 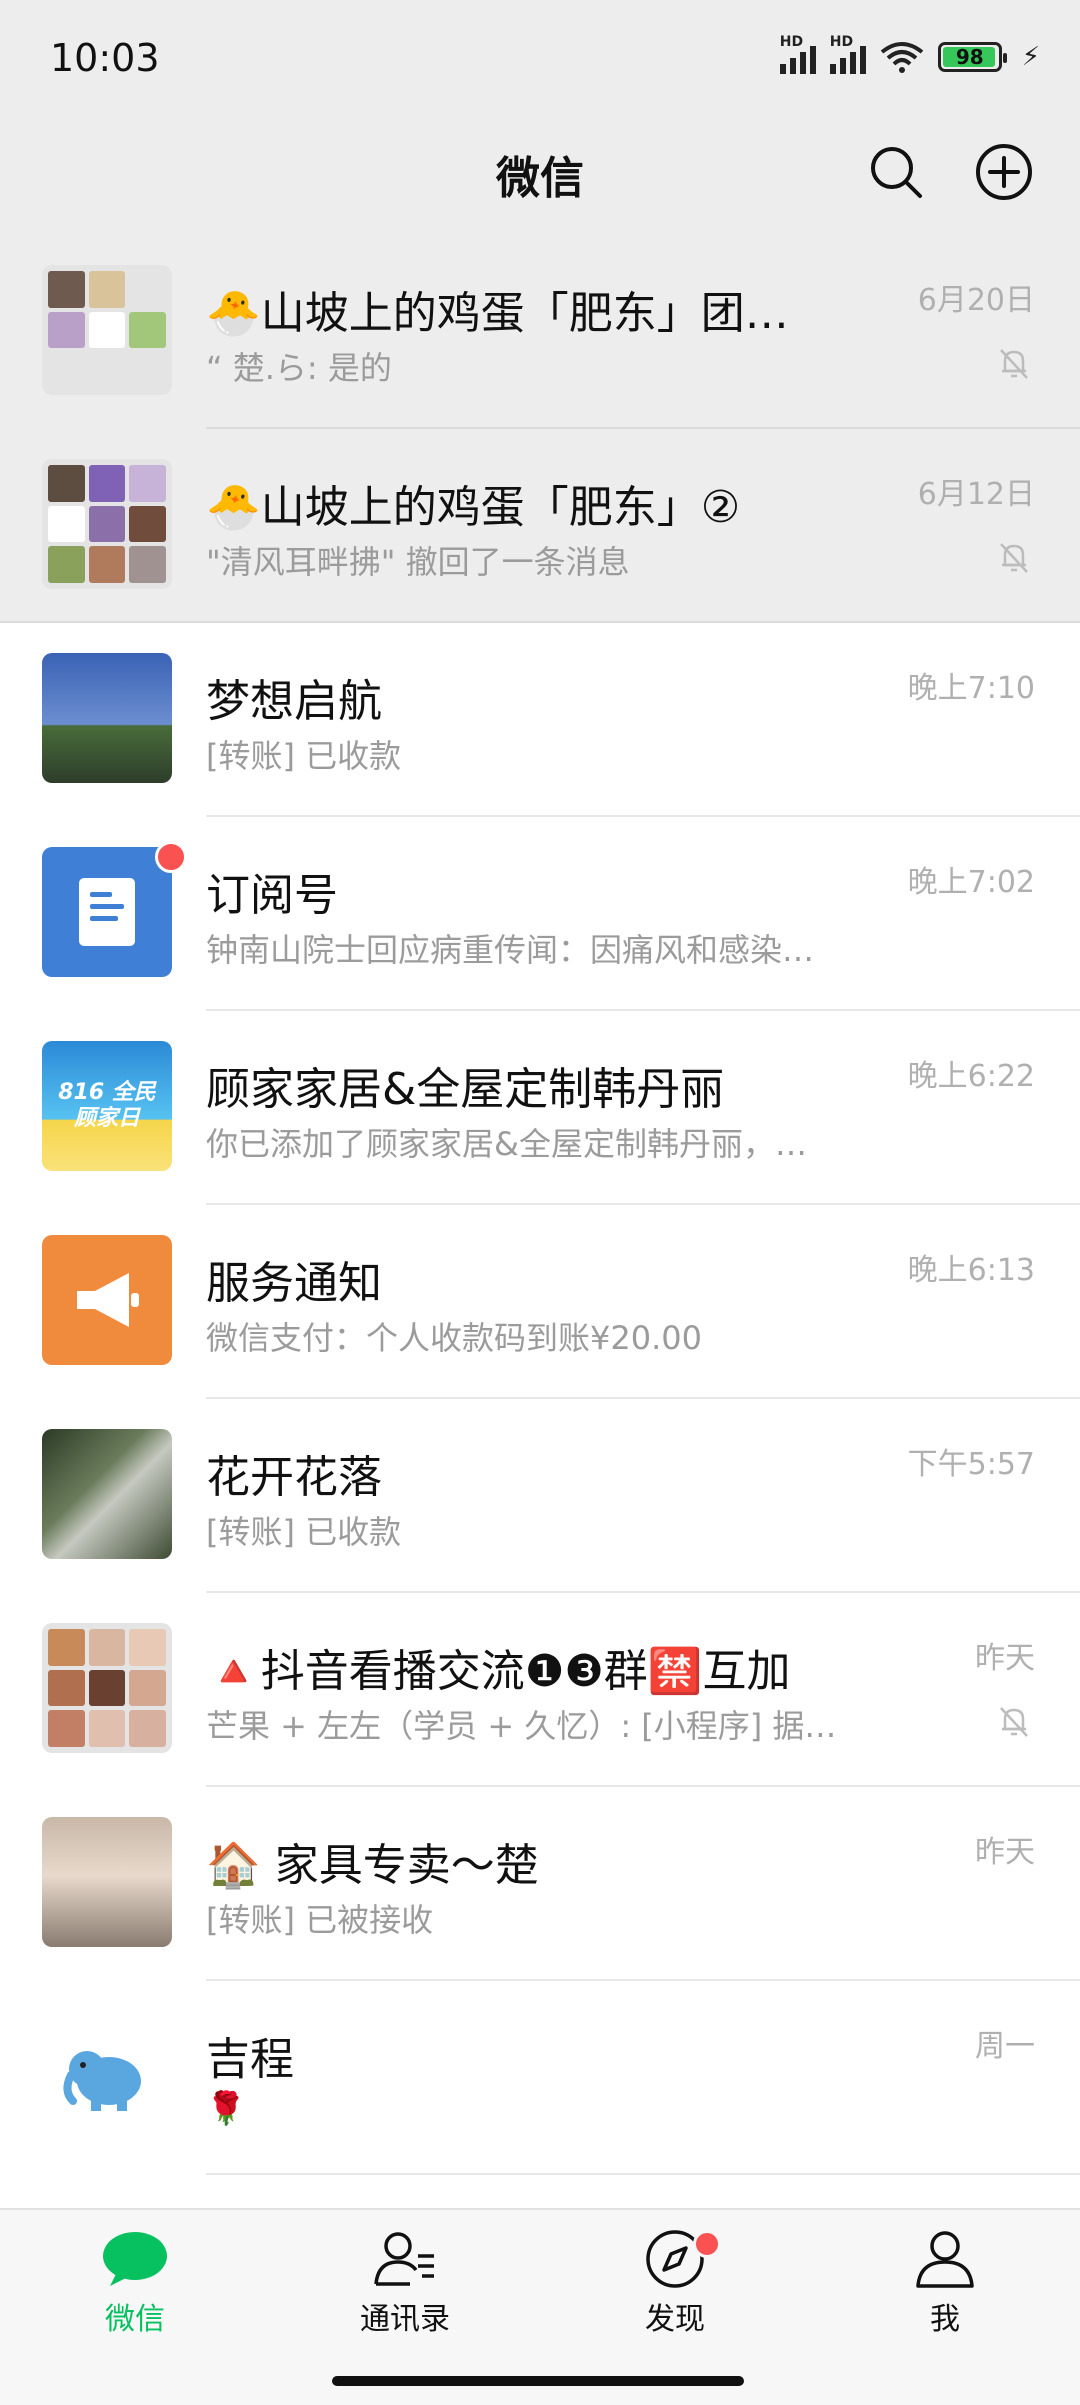 I want to click on chat-time: 晚上7:02, so click(x=971, y=882).